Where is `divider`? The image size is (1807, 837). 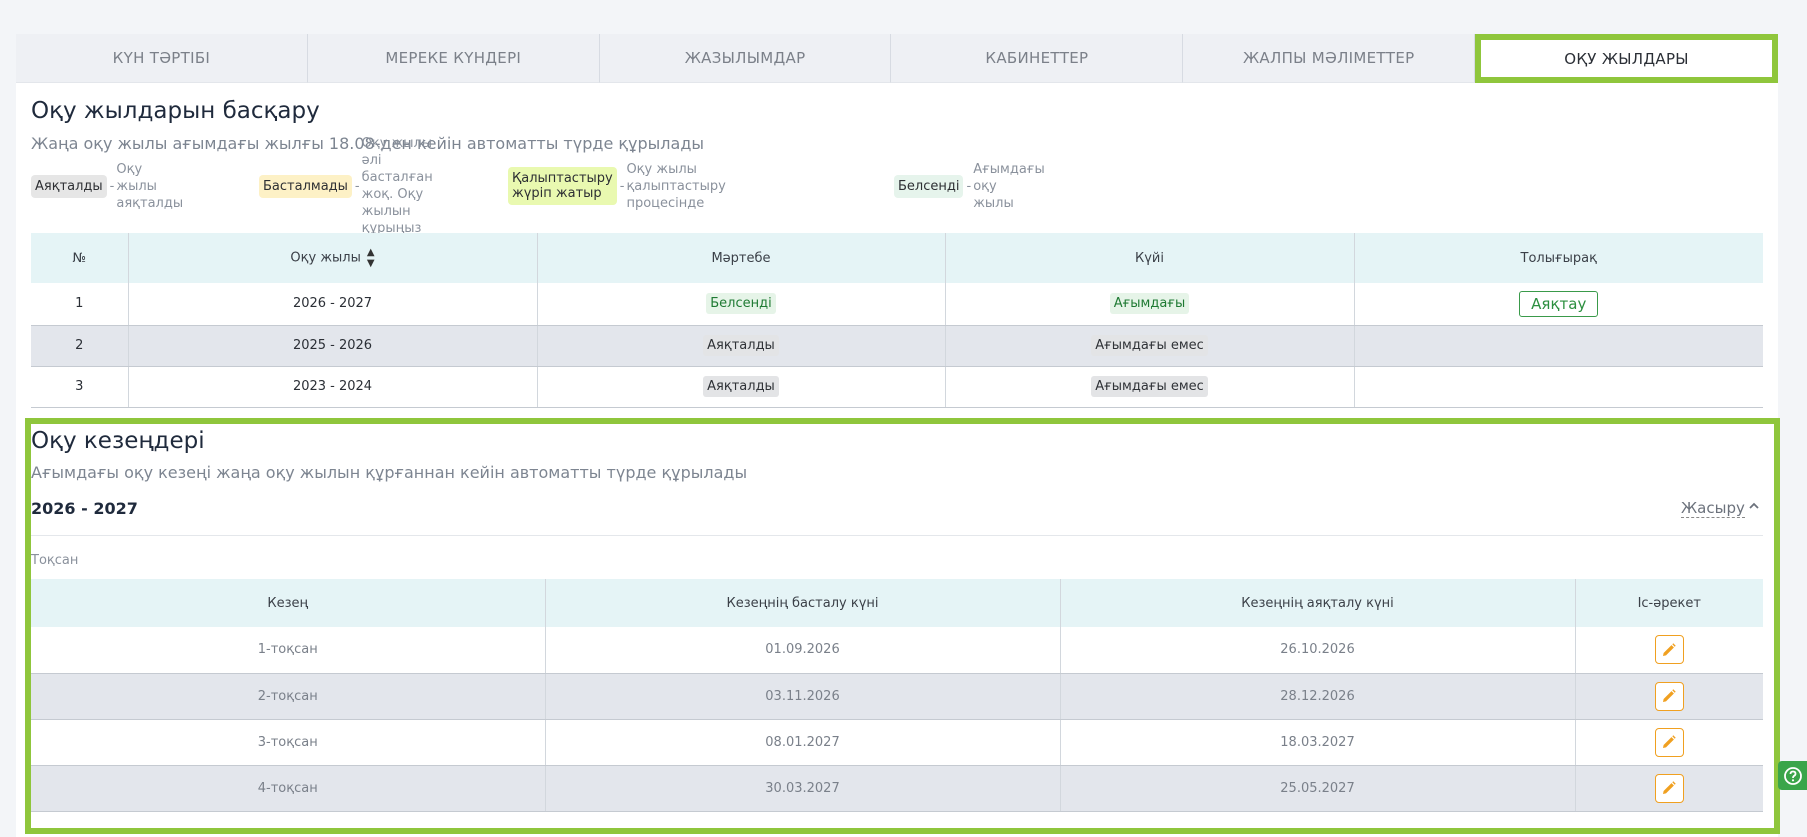
divider is located at coordinates (897, 535).